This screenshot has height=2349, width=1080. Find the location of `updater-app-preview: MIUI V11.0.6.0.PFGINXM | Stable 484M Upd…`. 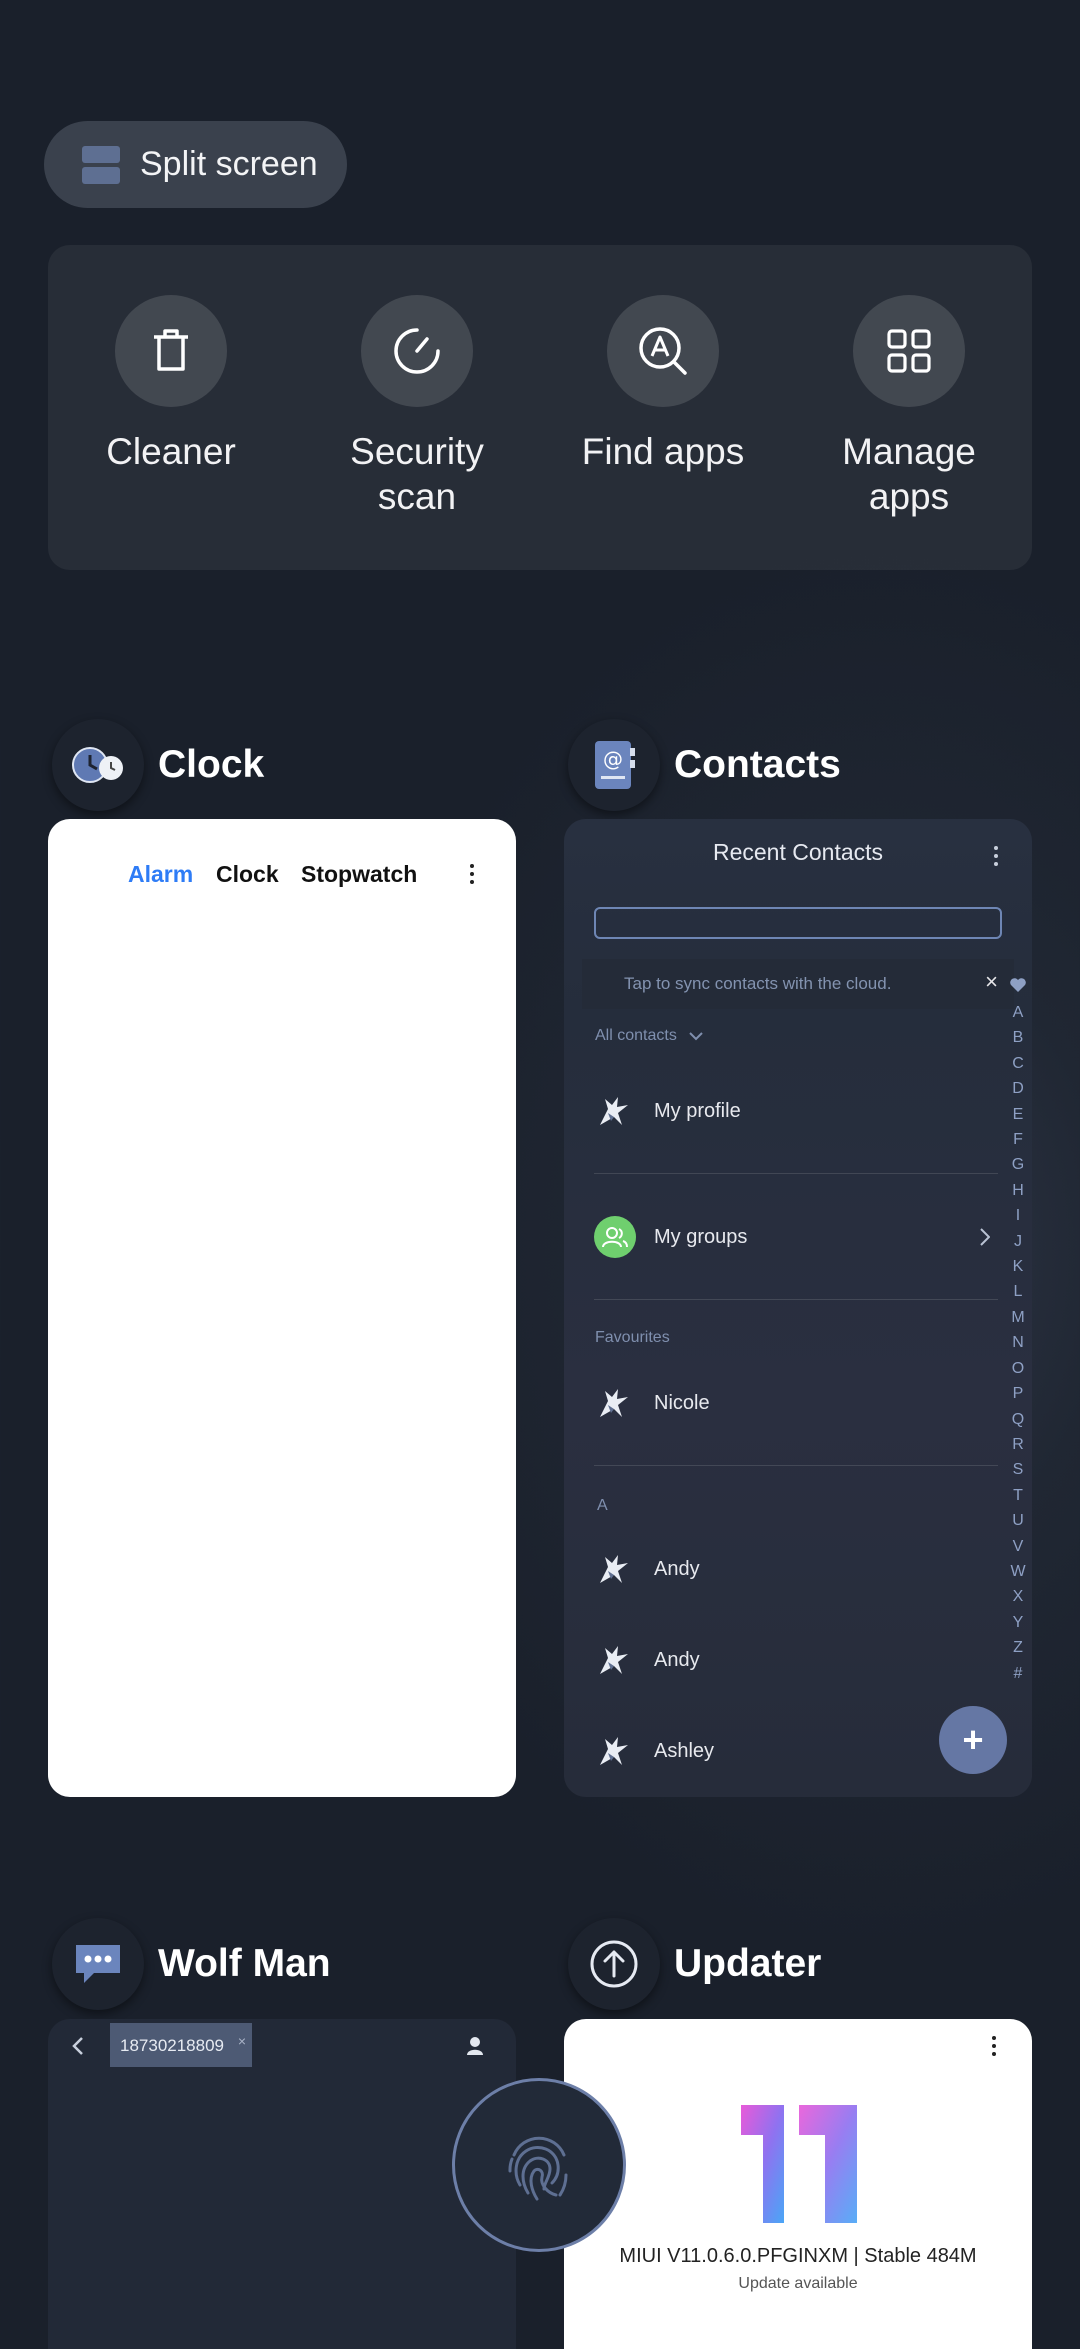

updater-app-preview: MIUI V11.0.6.0.PFGINXM | Stable 484M Upd… is located at coordinates (798, 2184).